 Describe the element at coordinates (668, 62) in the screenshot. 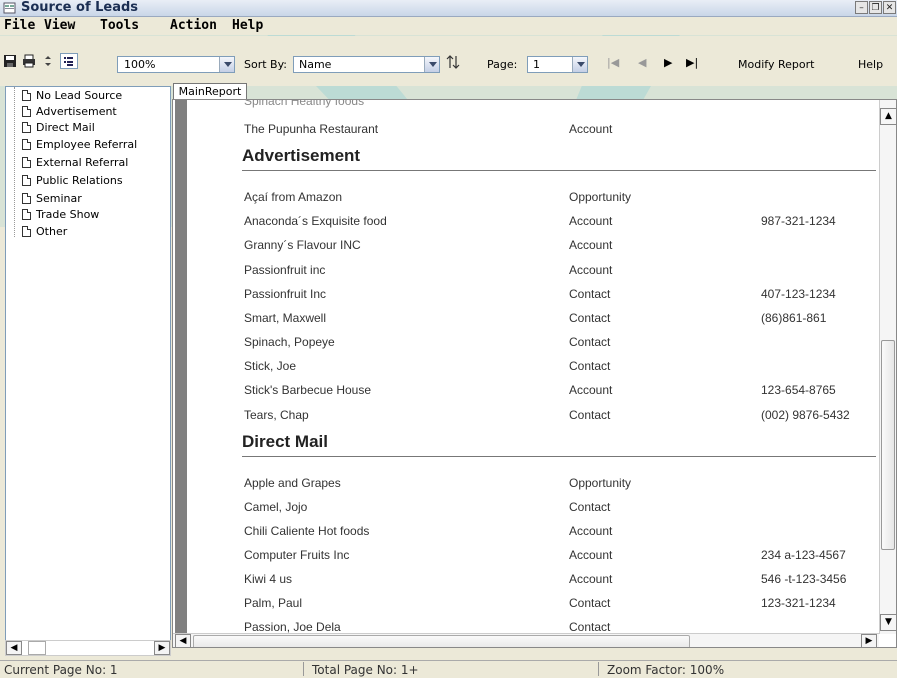

I see `next-page-icon: ▶` at that location.